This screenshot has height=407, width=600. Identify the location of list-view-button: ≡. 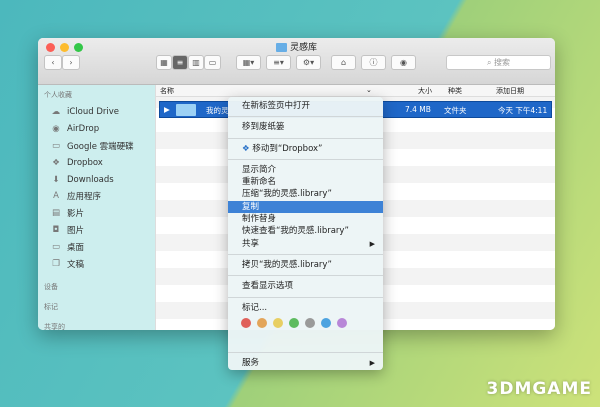
(180, 62).